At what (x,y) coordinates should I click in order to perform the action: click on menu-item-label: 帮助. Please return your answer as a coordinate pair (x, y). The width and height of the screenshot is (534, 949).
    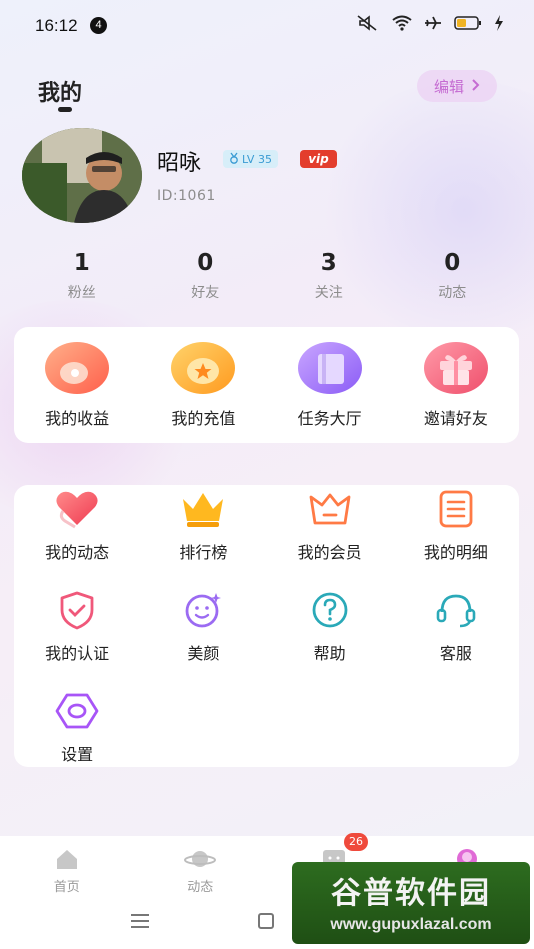
    Looking at the image, I should click on (329, 653).